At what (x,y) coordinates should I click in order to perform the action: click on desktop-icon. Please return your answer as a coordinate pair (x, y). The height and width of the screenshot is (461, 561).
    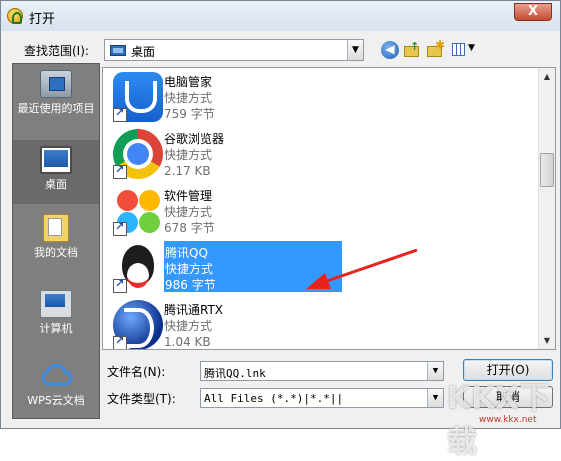
    Looking at the image, I should click on (56, 160).